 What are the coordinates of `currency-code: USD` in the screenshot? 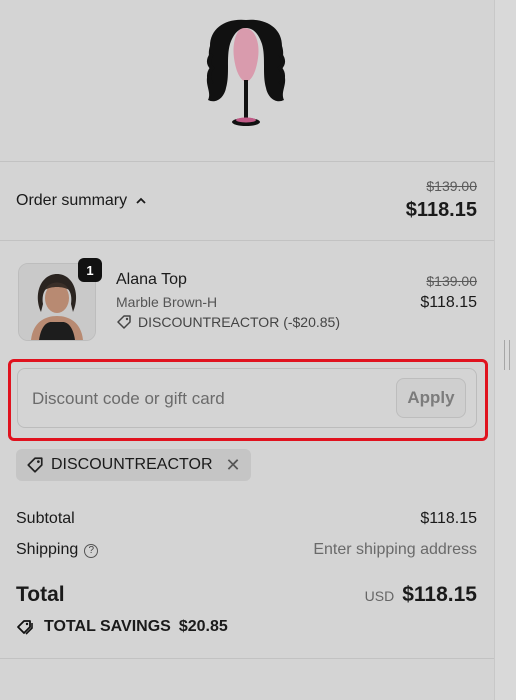 It's located at (379, 596).